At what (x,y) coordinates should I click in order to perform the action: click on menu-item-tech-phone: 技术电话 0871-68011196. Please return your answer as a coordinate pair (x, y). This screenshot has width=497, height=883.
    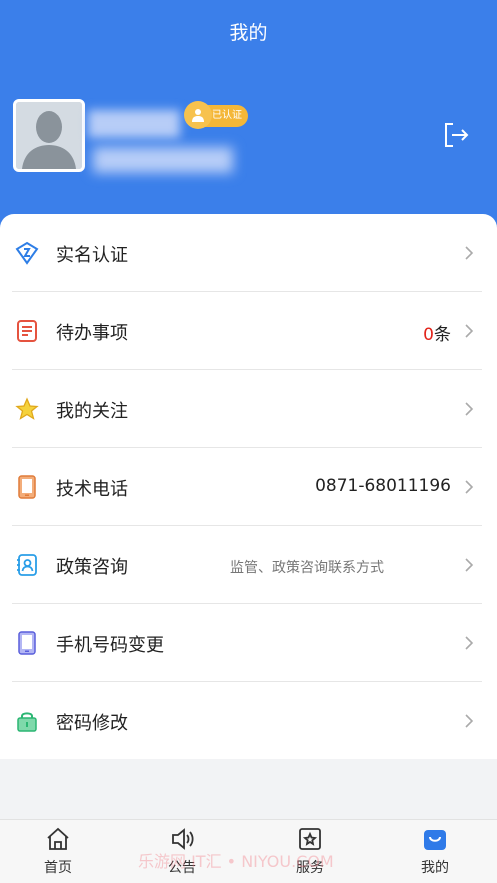
    Looking at the image, I should click on (248, 487).